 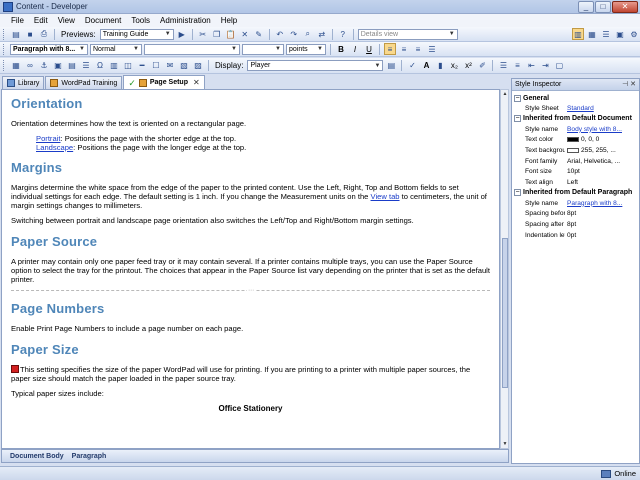 I want to click on clear-format-icon: ✐, so click(x=482, y=66).